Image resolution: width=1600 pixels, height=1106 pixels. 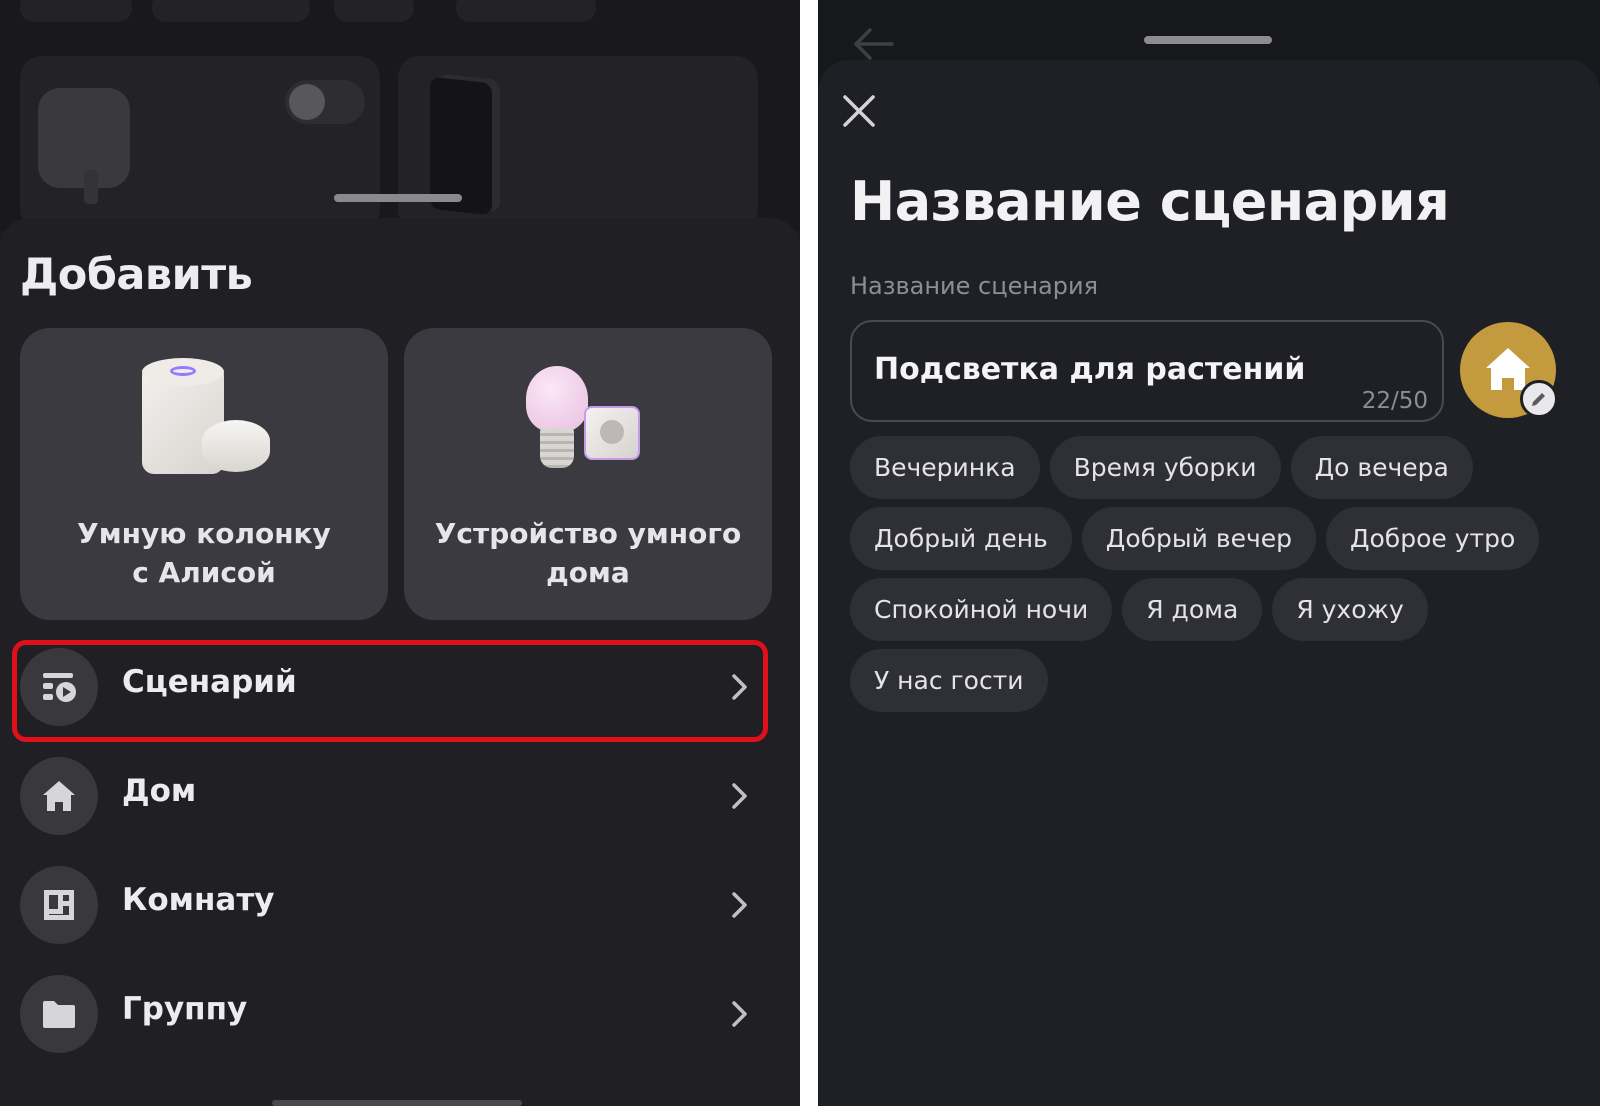 I want to click on scenario-highlight-box, so click(x=390, y=691).